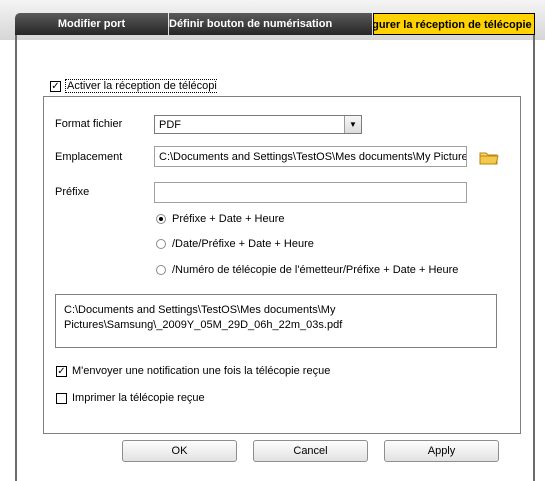 This screenshot has width=545, height=481. I want to click on format-value: PDF, so click(170, 125).